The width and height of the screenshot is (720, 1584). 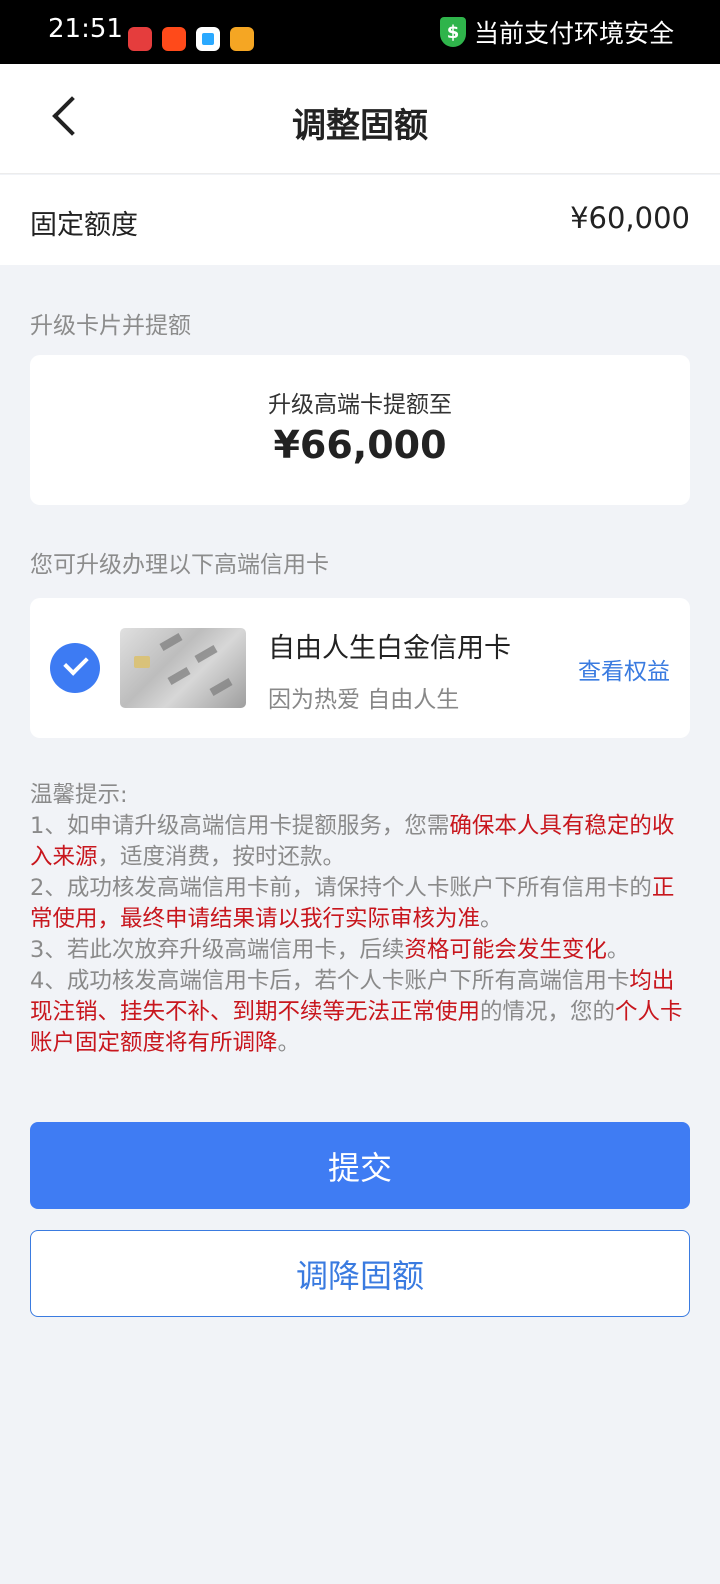 I want to click on status-time: 21:51, so click(x=85, y=29).